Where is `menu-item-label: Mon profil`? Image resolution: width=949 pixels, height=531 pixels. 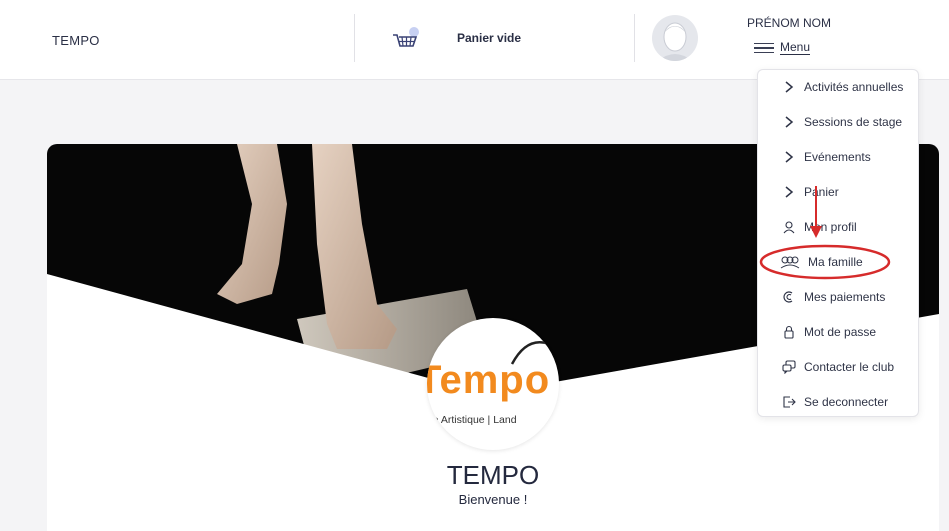 menu-item-label: Mon profil is located at coordinates (830, 227).